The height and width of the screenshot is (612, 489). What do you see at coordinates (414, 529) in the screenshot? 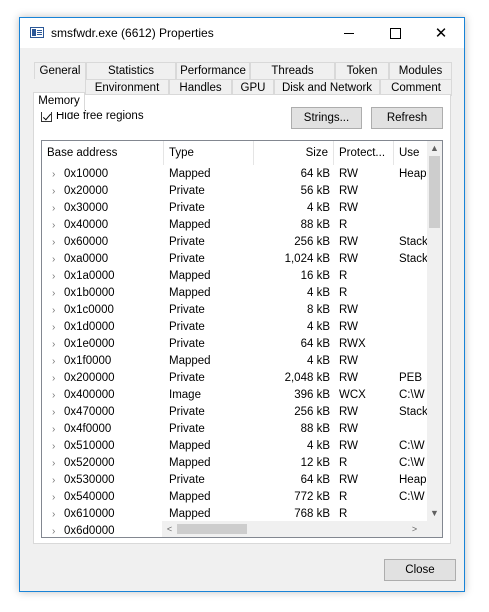
I see `scroll-right-icon: >` at bounding box center [414, 529].